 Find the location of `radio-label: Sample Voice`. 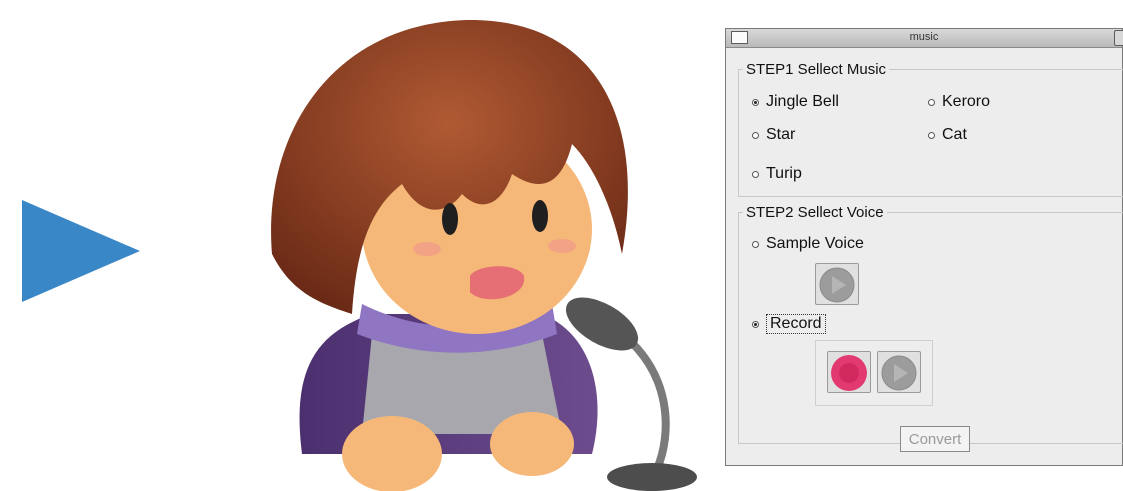

radio-label: Sample Voice is located at coordinates (815, 243).